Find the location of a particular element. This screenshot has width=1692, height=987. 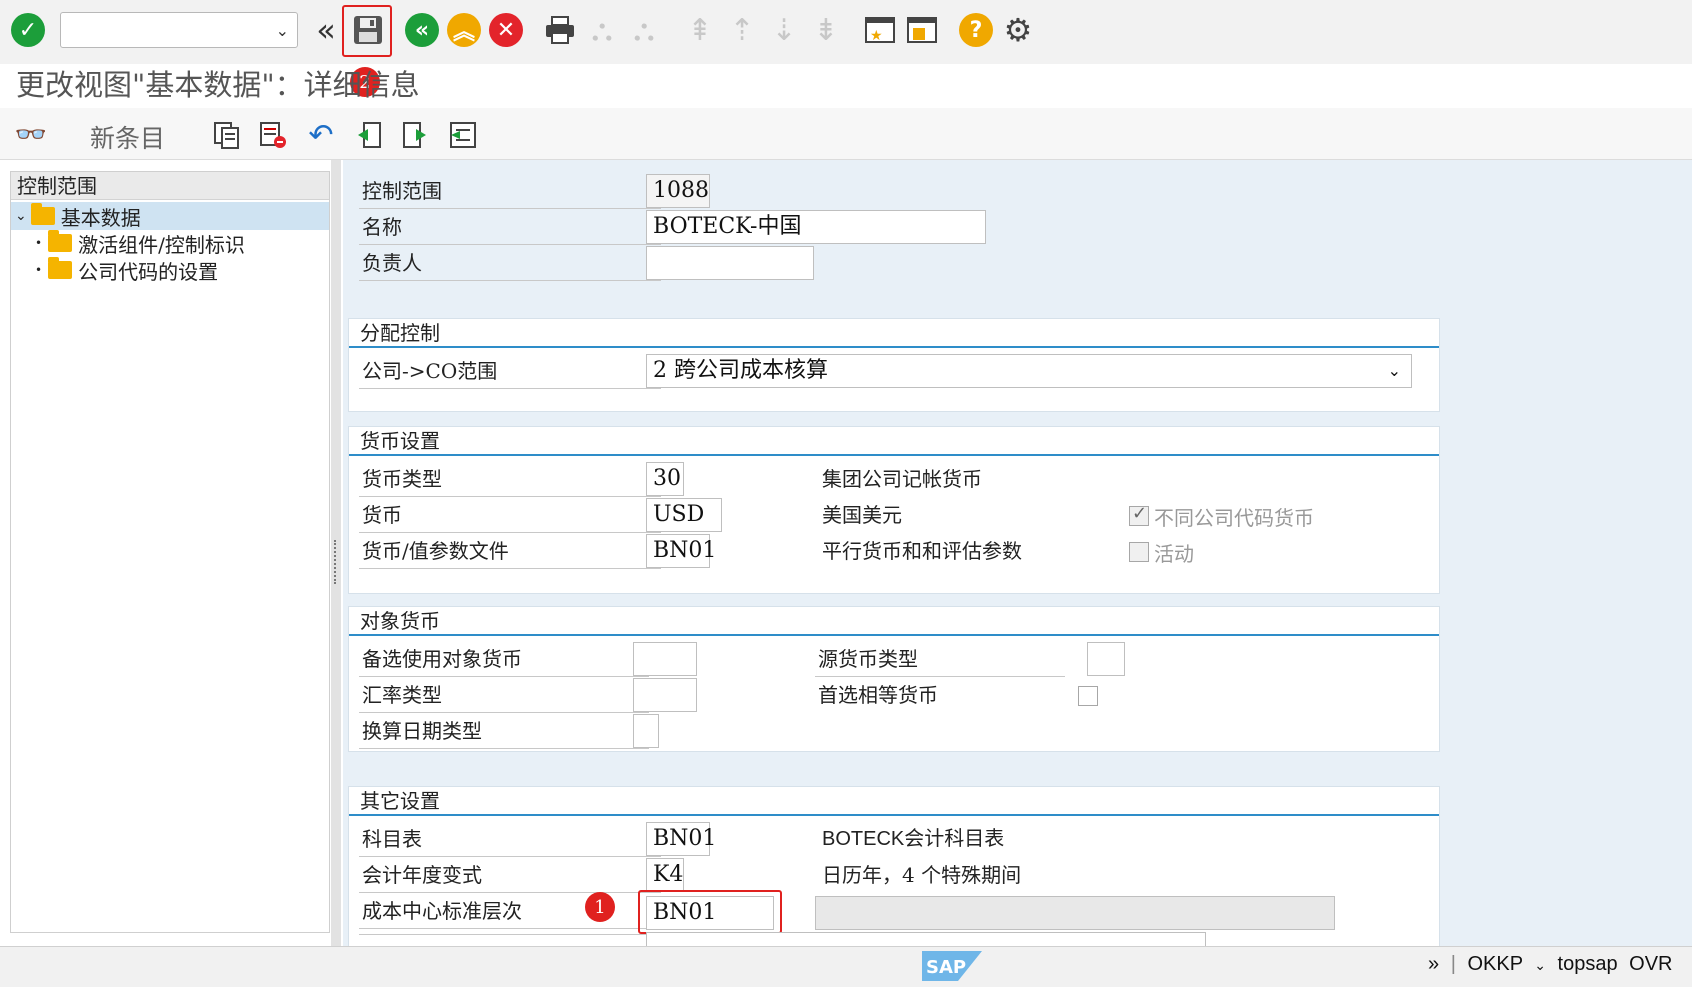

undo-button: ↶ is located at coordinates (321, 135).